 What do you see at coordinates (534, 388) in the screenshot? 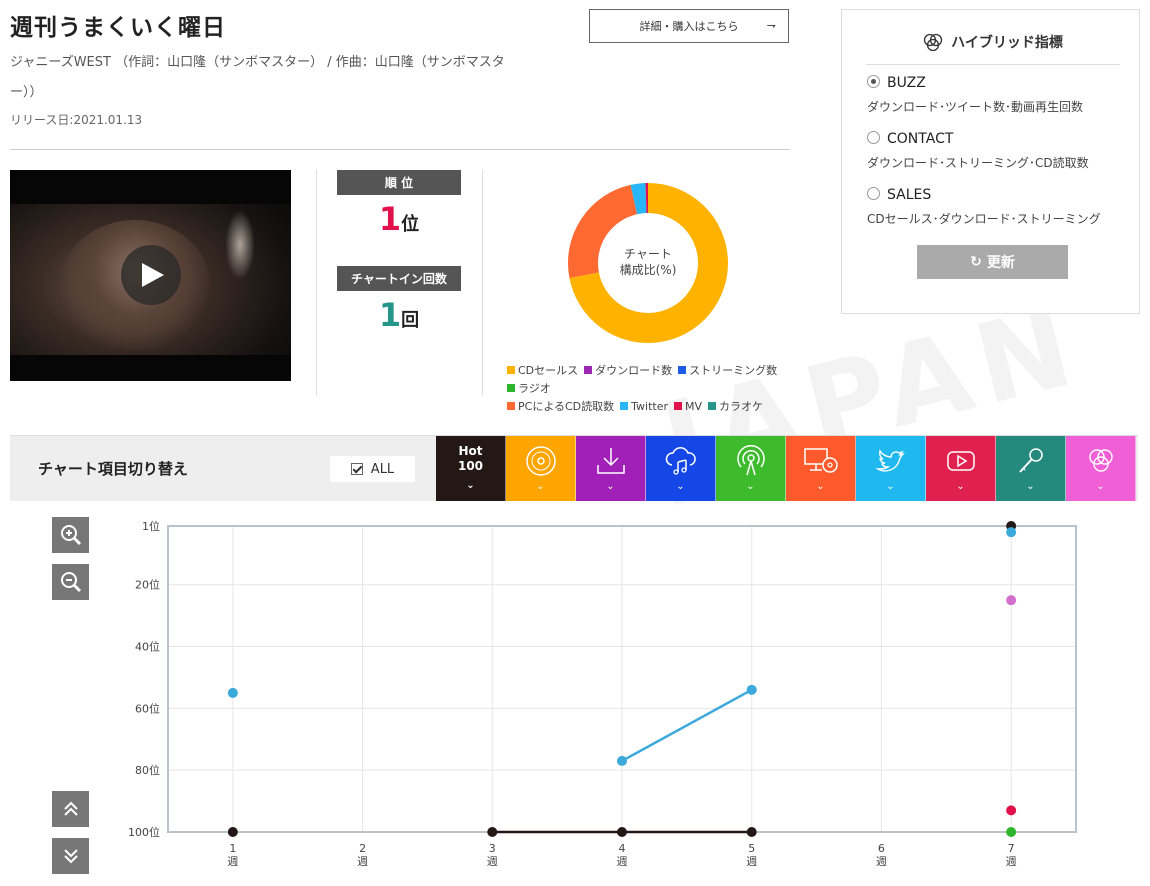
I see `legend-label: ラジオ` at bounding box center [534, 388].